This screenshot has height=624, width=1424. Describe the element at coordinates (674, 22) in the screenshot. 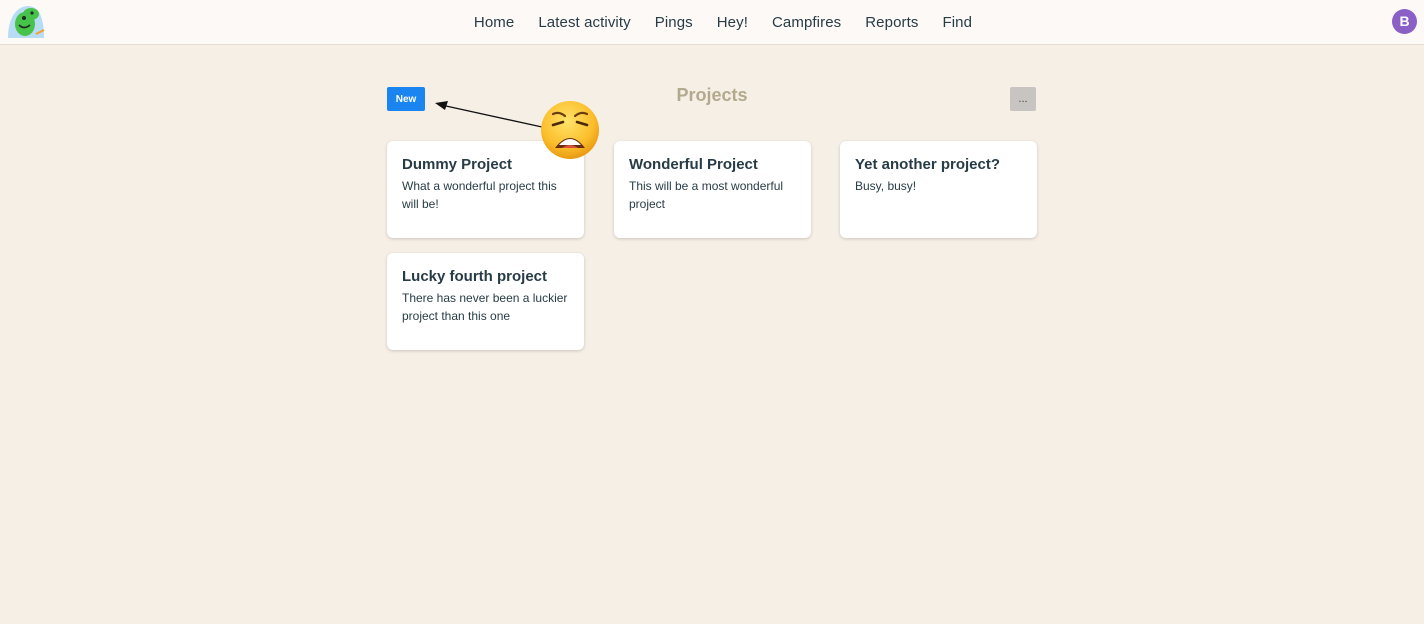

I see `nav-pings: Pings` at that location.